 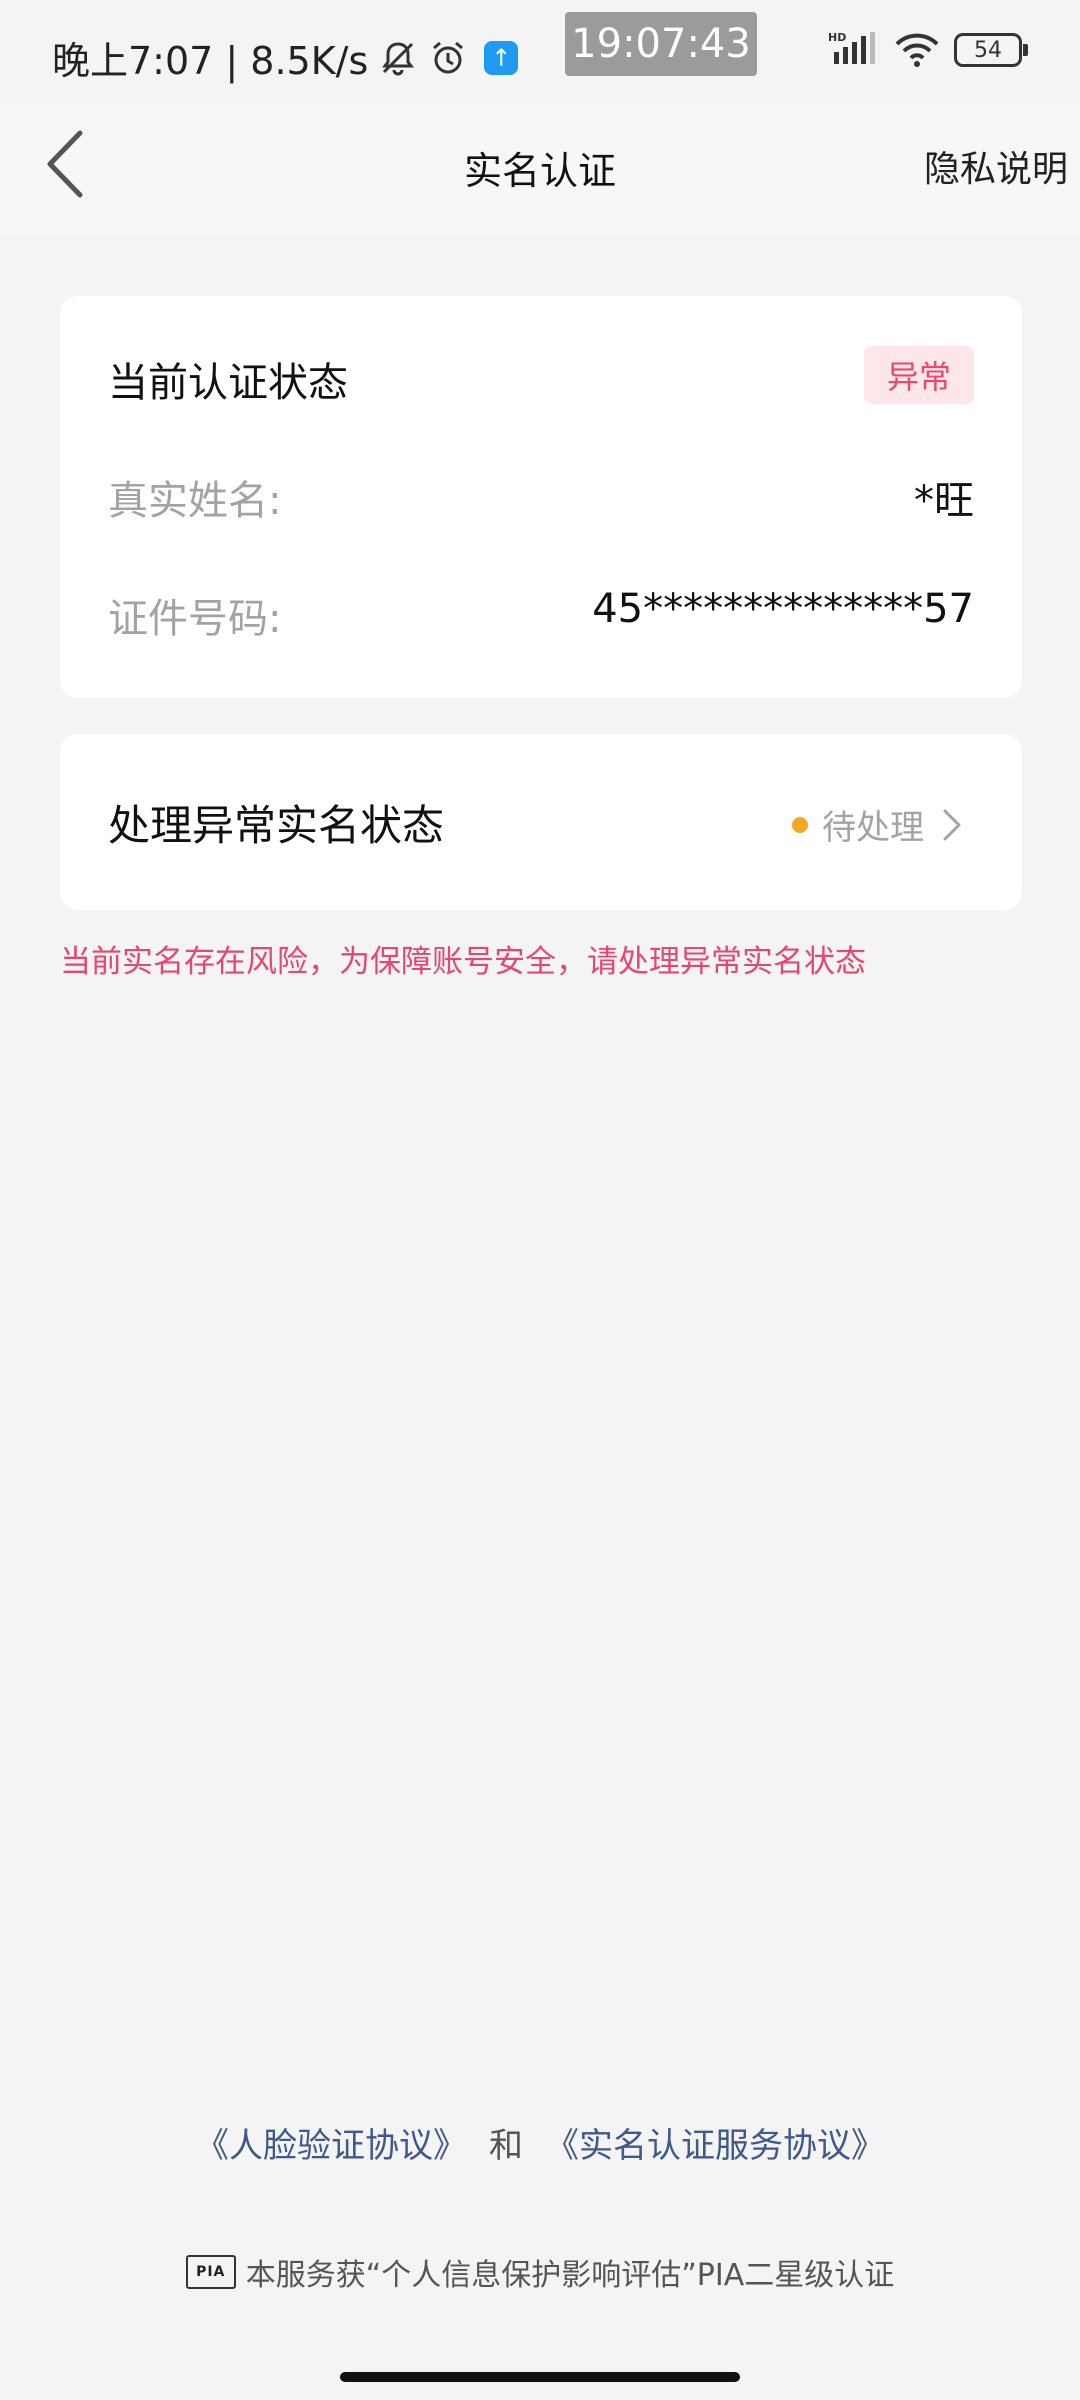 I want to click on status-time-speed: 晚上7:07 | 8.5K/s, so click(x=210, y=61).